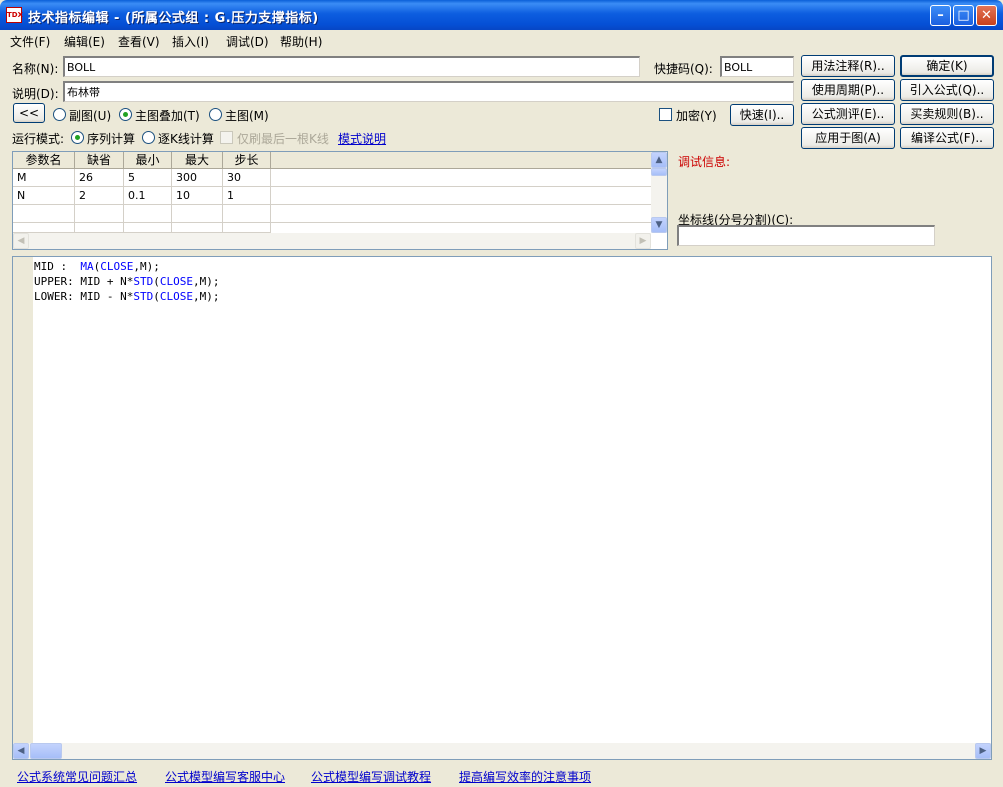  Describe the element at coordinates (247, 178) in the screenshot. I see `param-cell: 30` at that location.